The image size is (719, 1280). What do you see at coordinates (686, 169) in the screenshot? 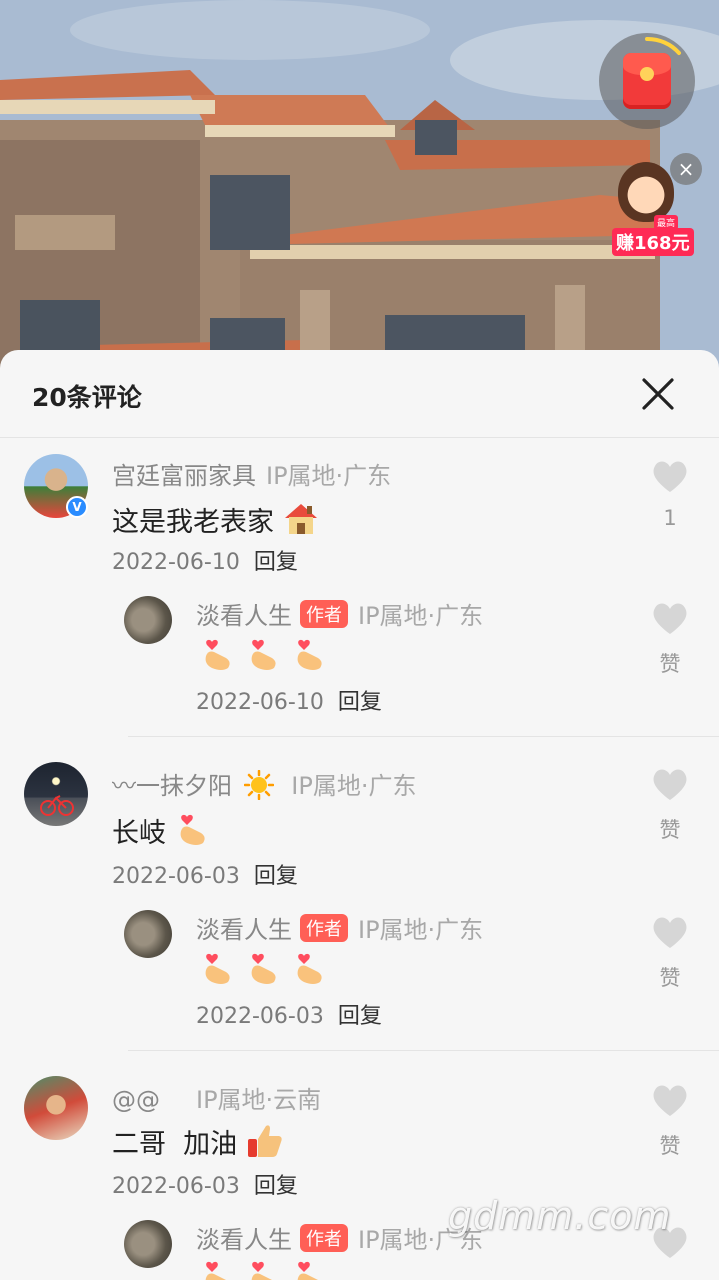
I see `promo-close-icon: ×` at bounding box center [686, 169].